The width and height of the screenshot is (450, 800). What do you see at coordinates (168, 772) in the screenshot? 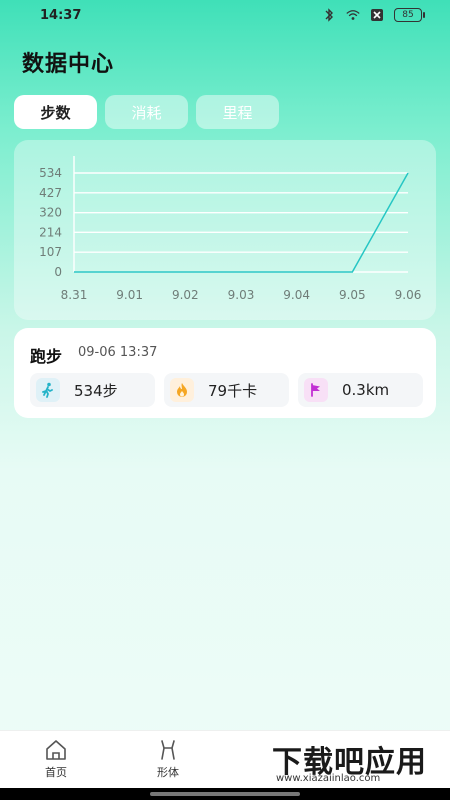
I see `nav-label-body: 形体` at bounding box center [168, 772].